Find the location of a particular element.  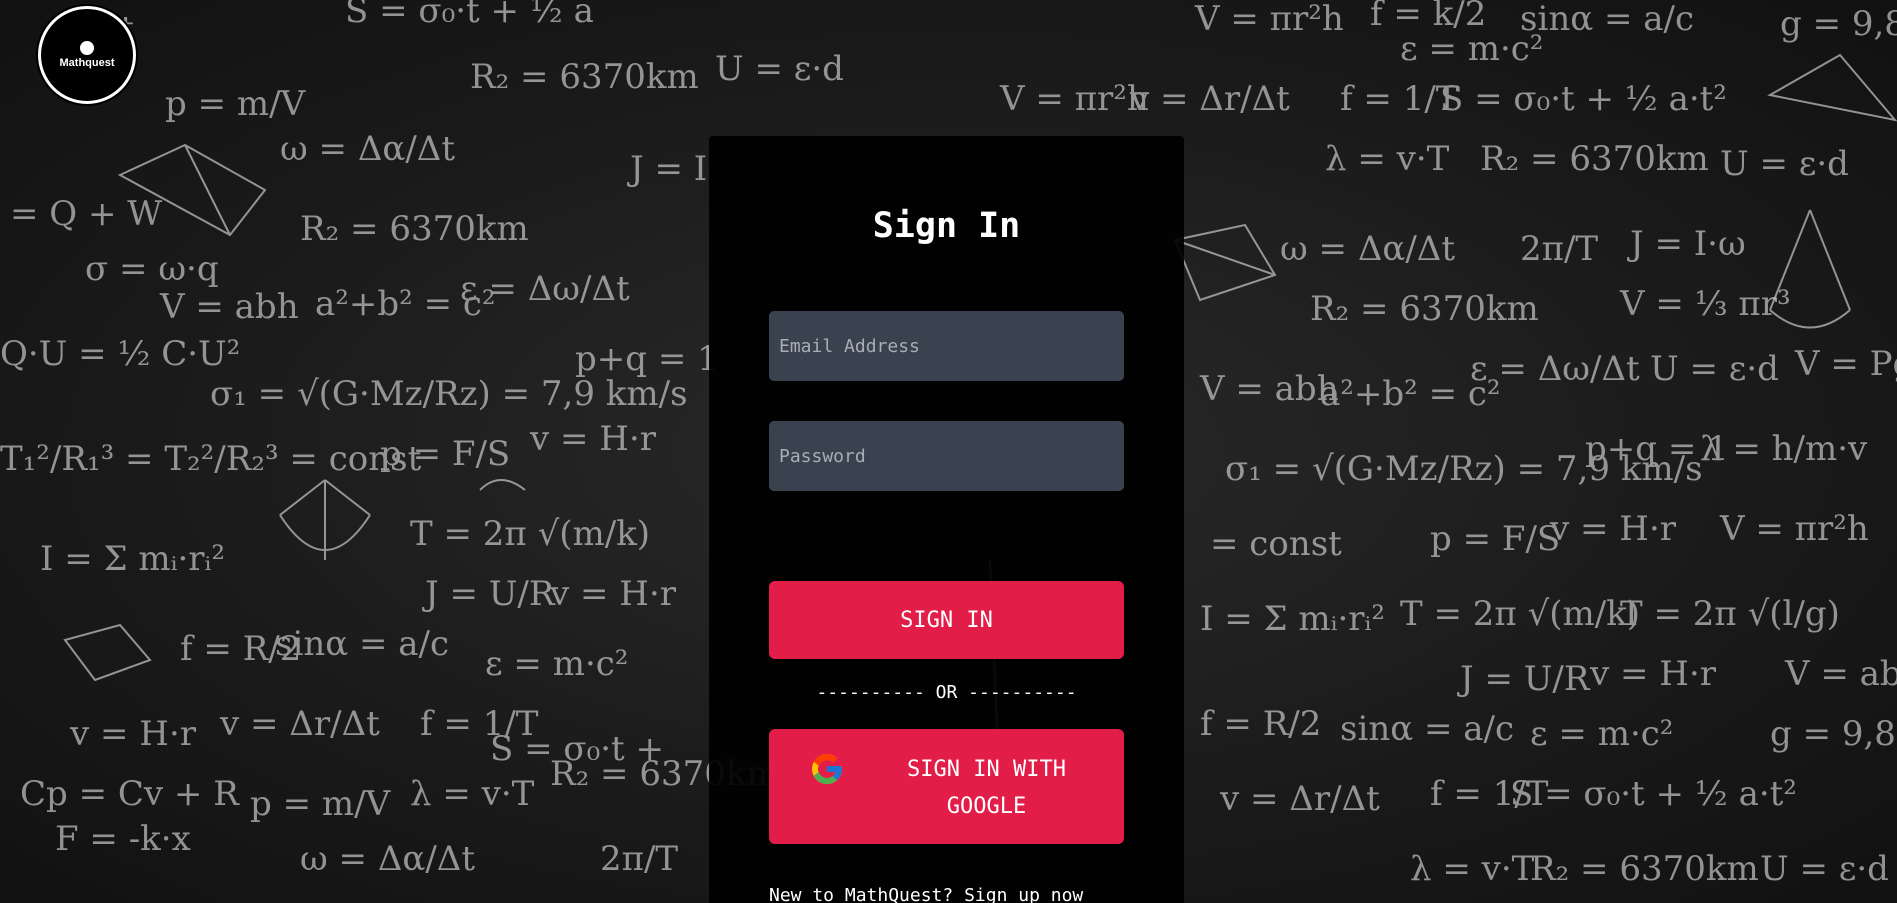

svg-text: f = R/2 is located at coordinates (1260, 724).